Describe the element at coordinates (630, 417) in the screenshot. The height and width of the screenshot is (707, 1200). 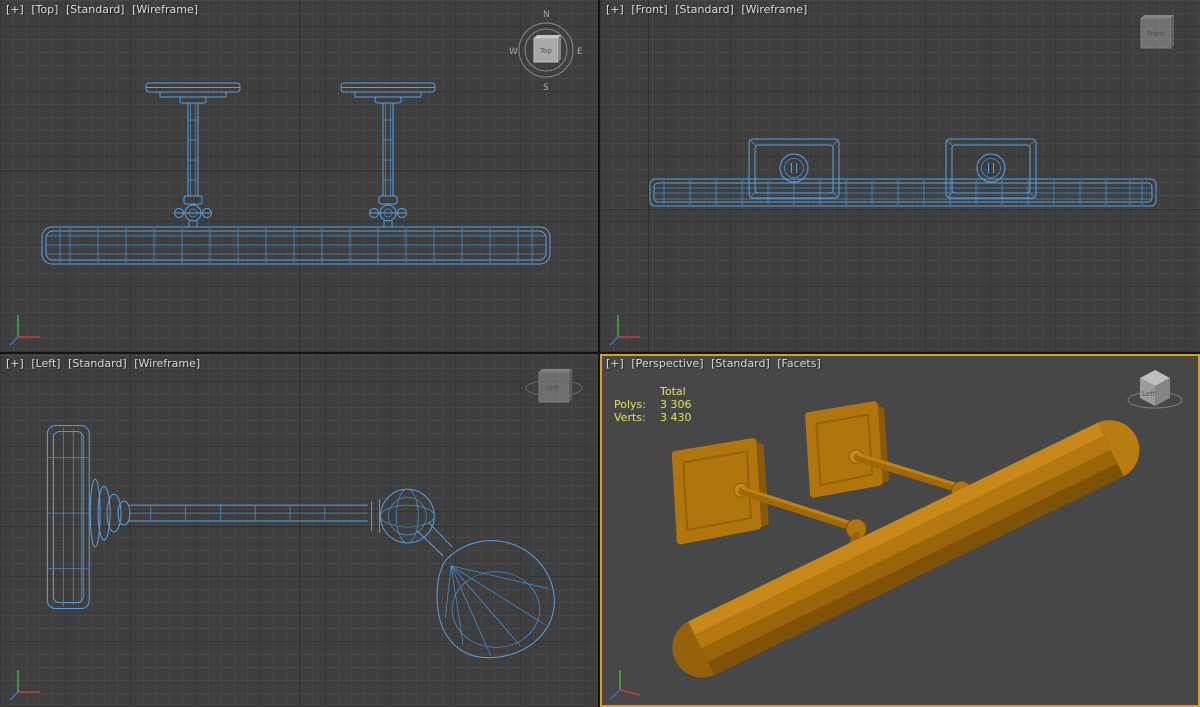
I see `stats-verts-label: Verts:` at that location.